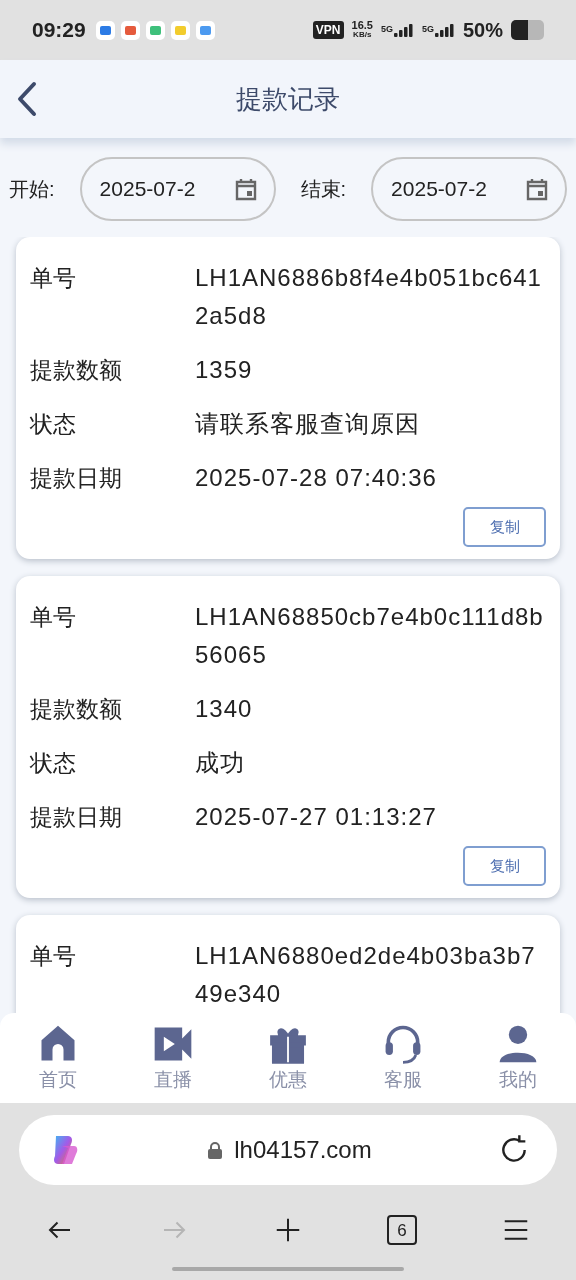 This screenshot has width=576, height=1280. What do you see at coordinates (177, 189) in the screenshot?
I see `start-date-field: 2025-07-2` at bounding box center [177, 189].